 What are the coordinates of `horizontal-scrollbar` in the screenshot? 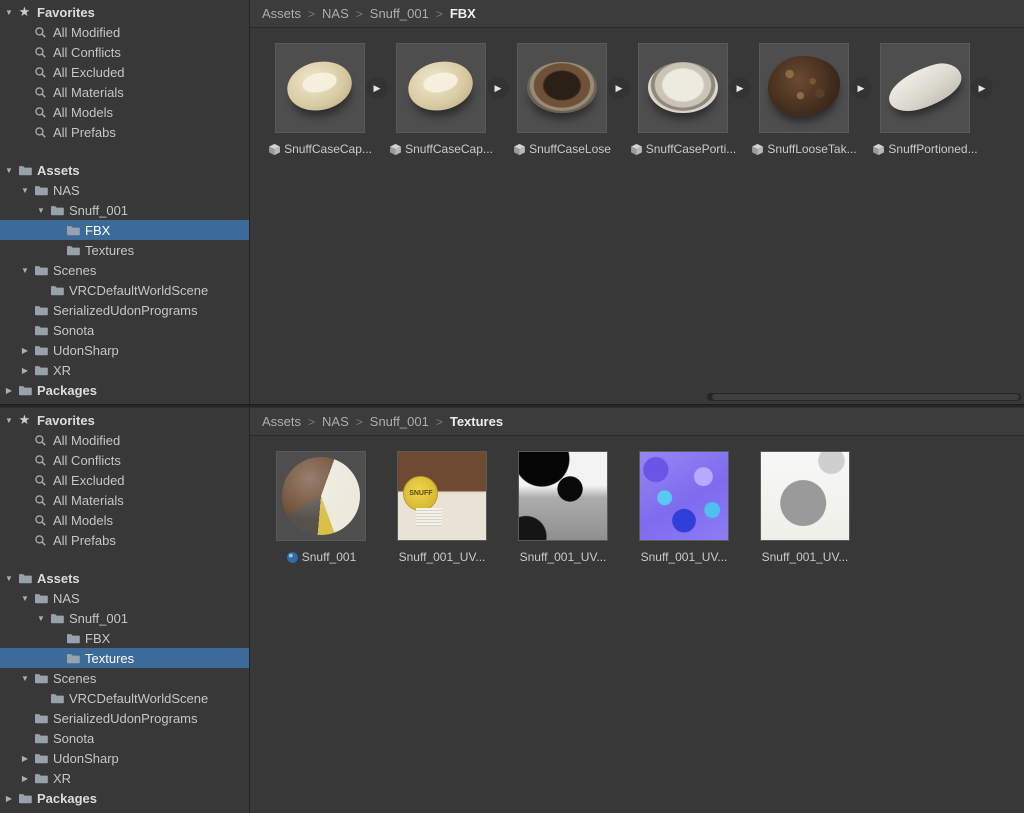 It's located at (864, 397).